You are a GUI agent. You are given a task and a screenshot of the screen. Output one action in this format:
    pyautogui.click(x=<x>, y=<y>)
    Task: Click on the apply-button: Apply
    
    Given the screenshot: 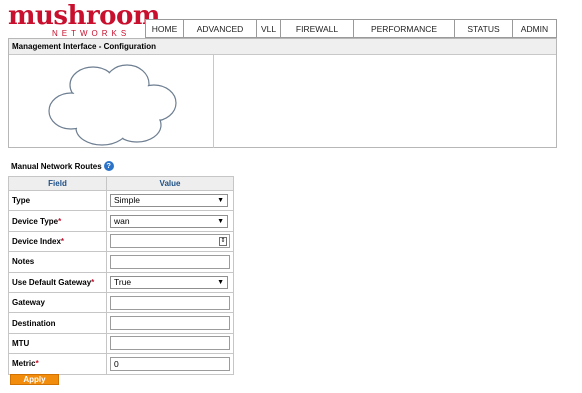 What is the action you would take?
    pyautogui.click(x=34, y=379)
    